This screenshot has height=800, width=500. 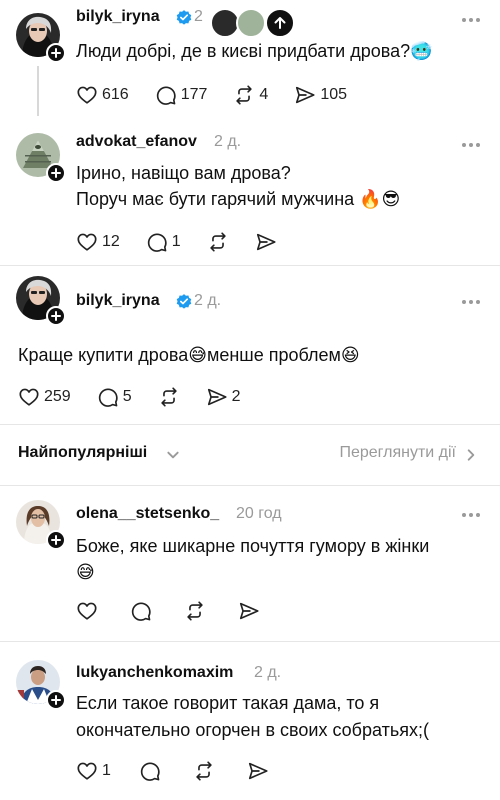 I want to click on username: lukyanchenkomaxim, so click(x=154, y=673).